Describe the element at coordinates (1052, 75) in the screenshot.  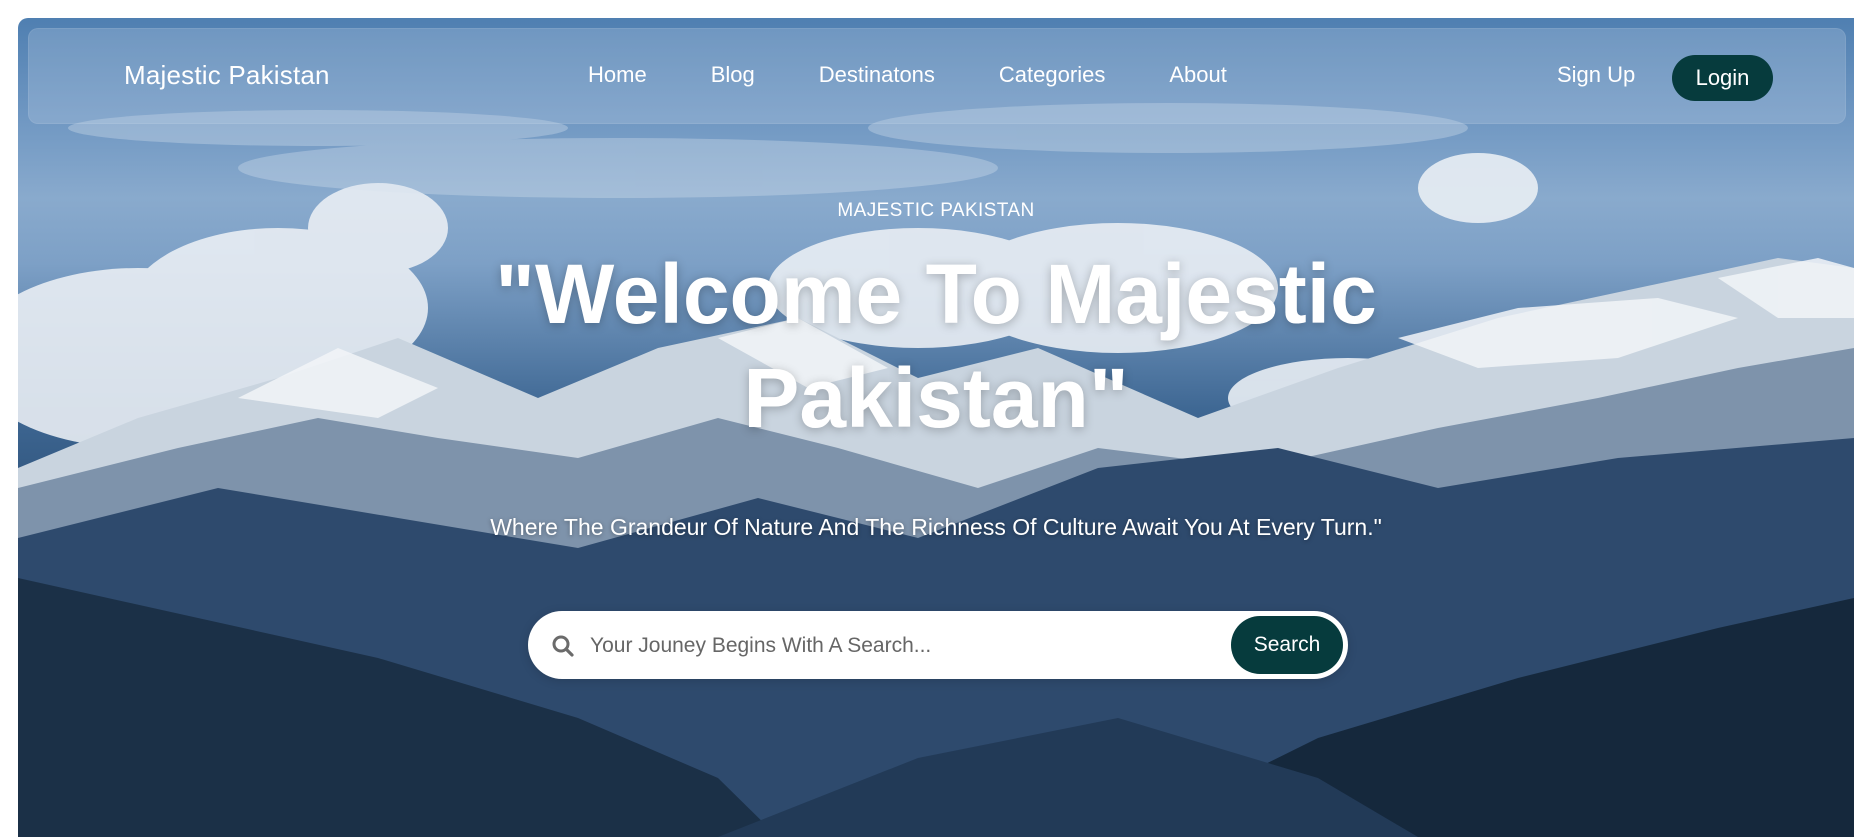
I see `nav-link-categories: Categories` at that location.